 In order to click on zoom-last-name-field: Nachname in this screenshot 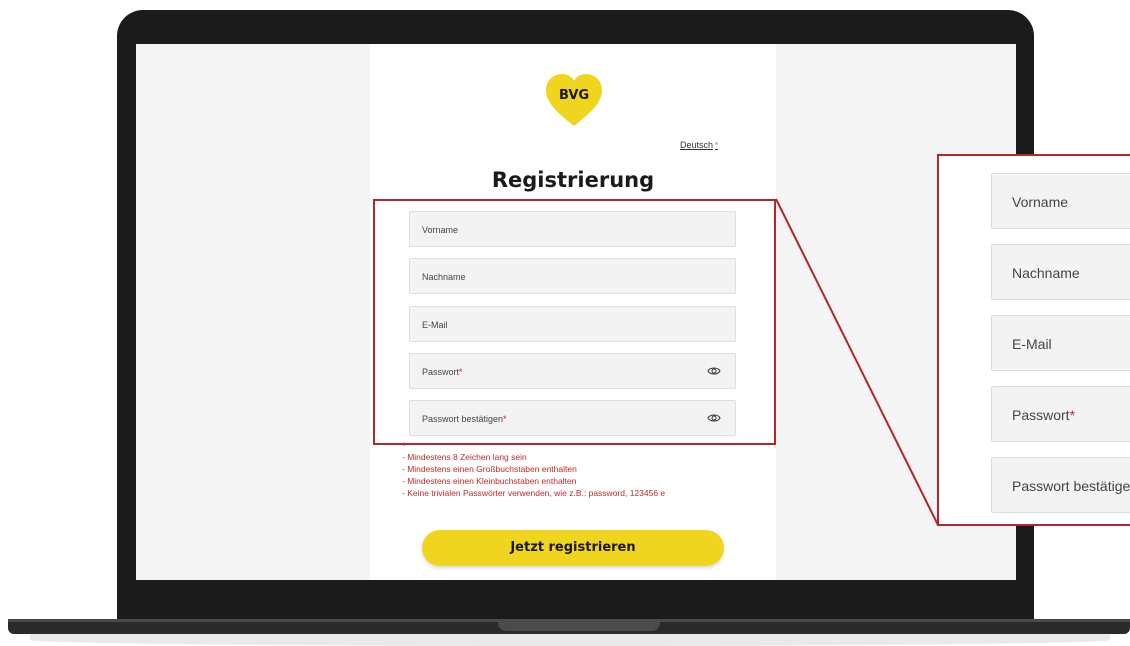, I will do `click(1060, 272)`.